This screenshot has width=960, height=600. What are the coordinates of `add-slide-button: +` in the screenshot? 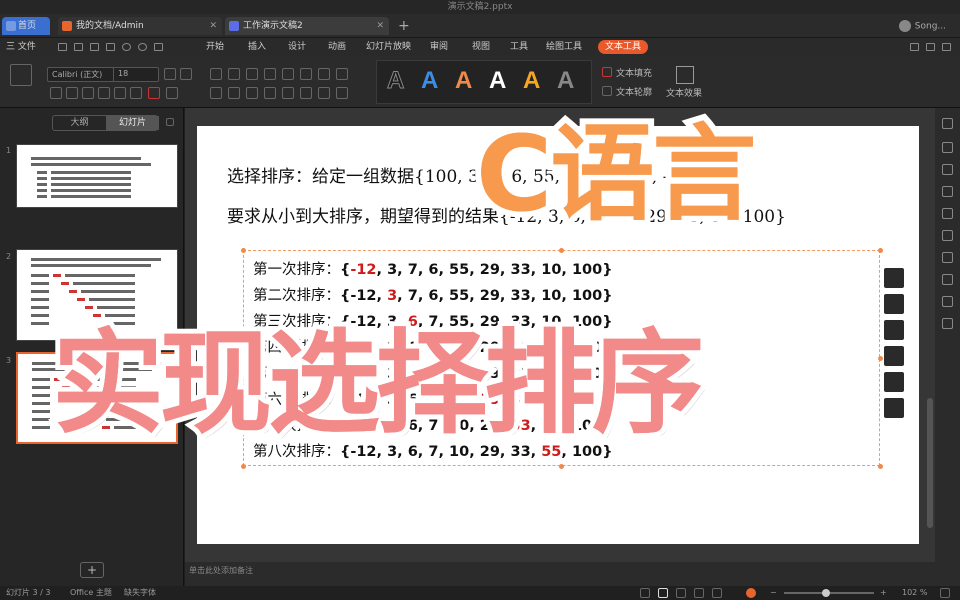 It's located at (92, 570).